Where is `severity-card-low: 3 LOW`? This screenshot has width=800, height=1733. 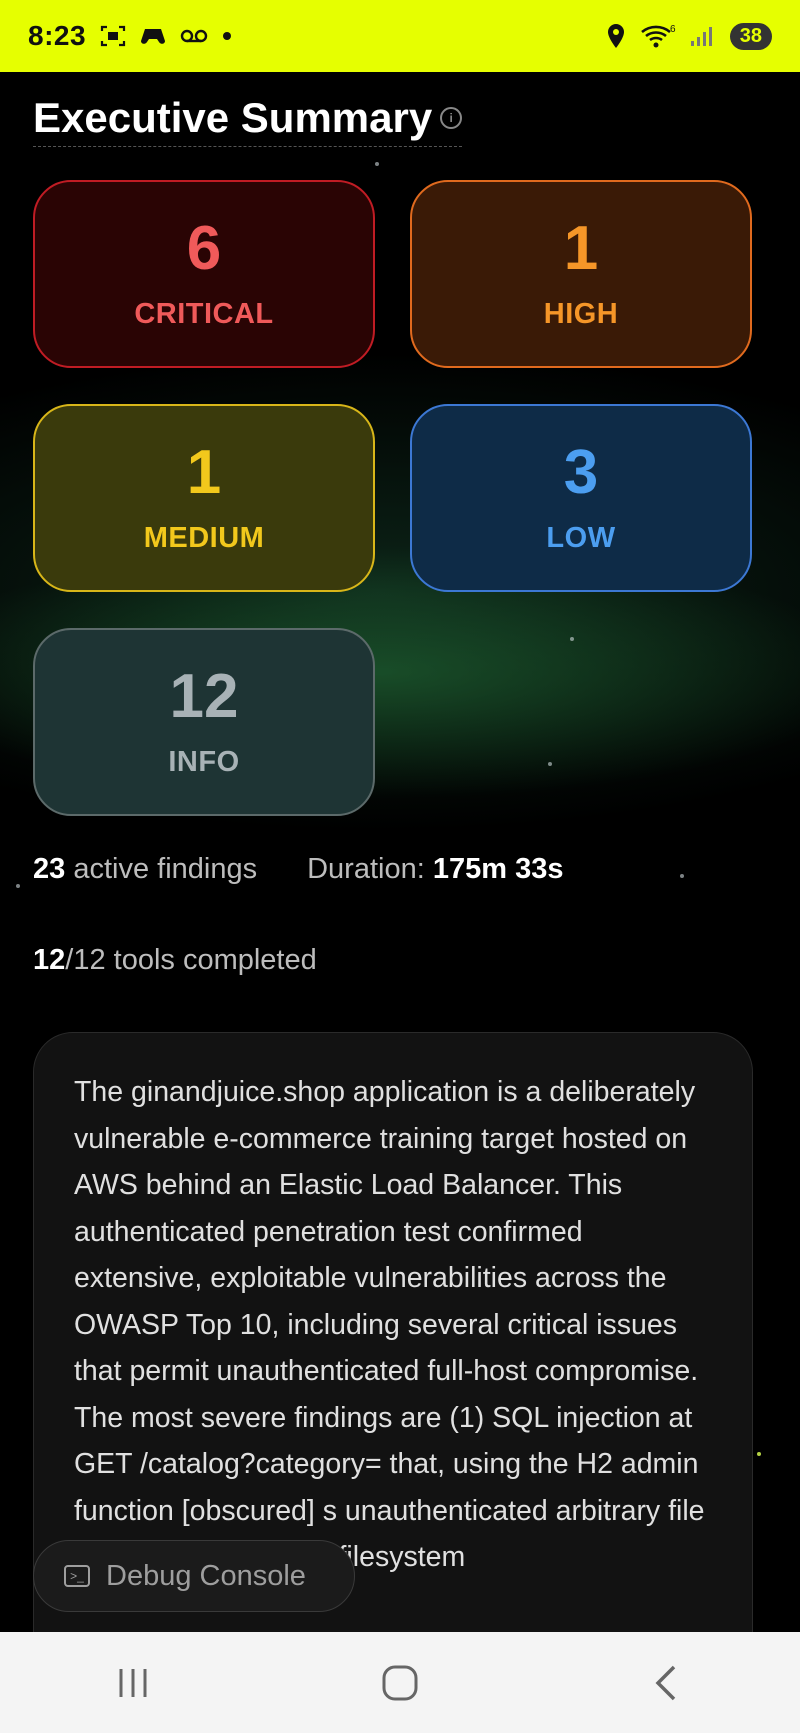
severity-card-low: 3 LOW is located at coordinates (581, 498).